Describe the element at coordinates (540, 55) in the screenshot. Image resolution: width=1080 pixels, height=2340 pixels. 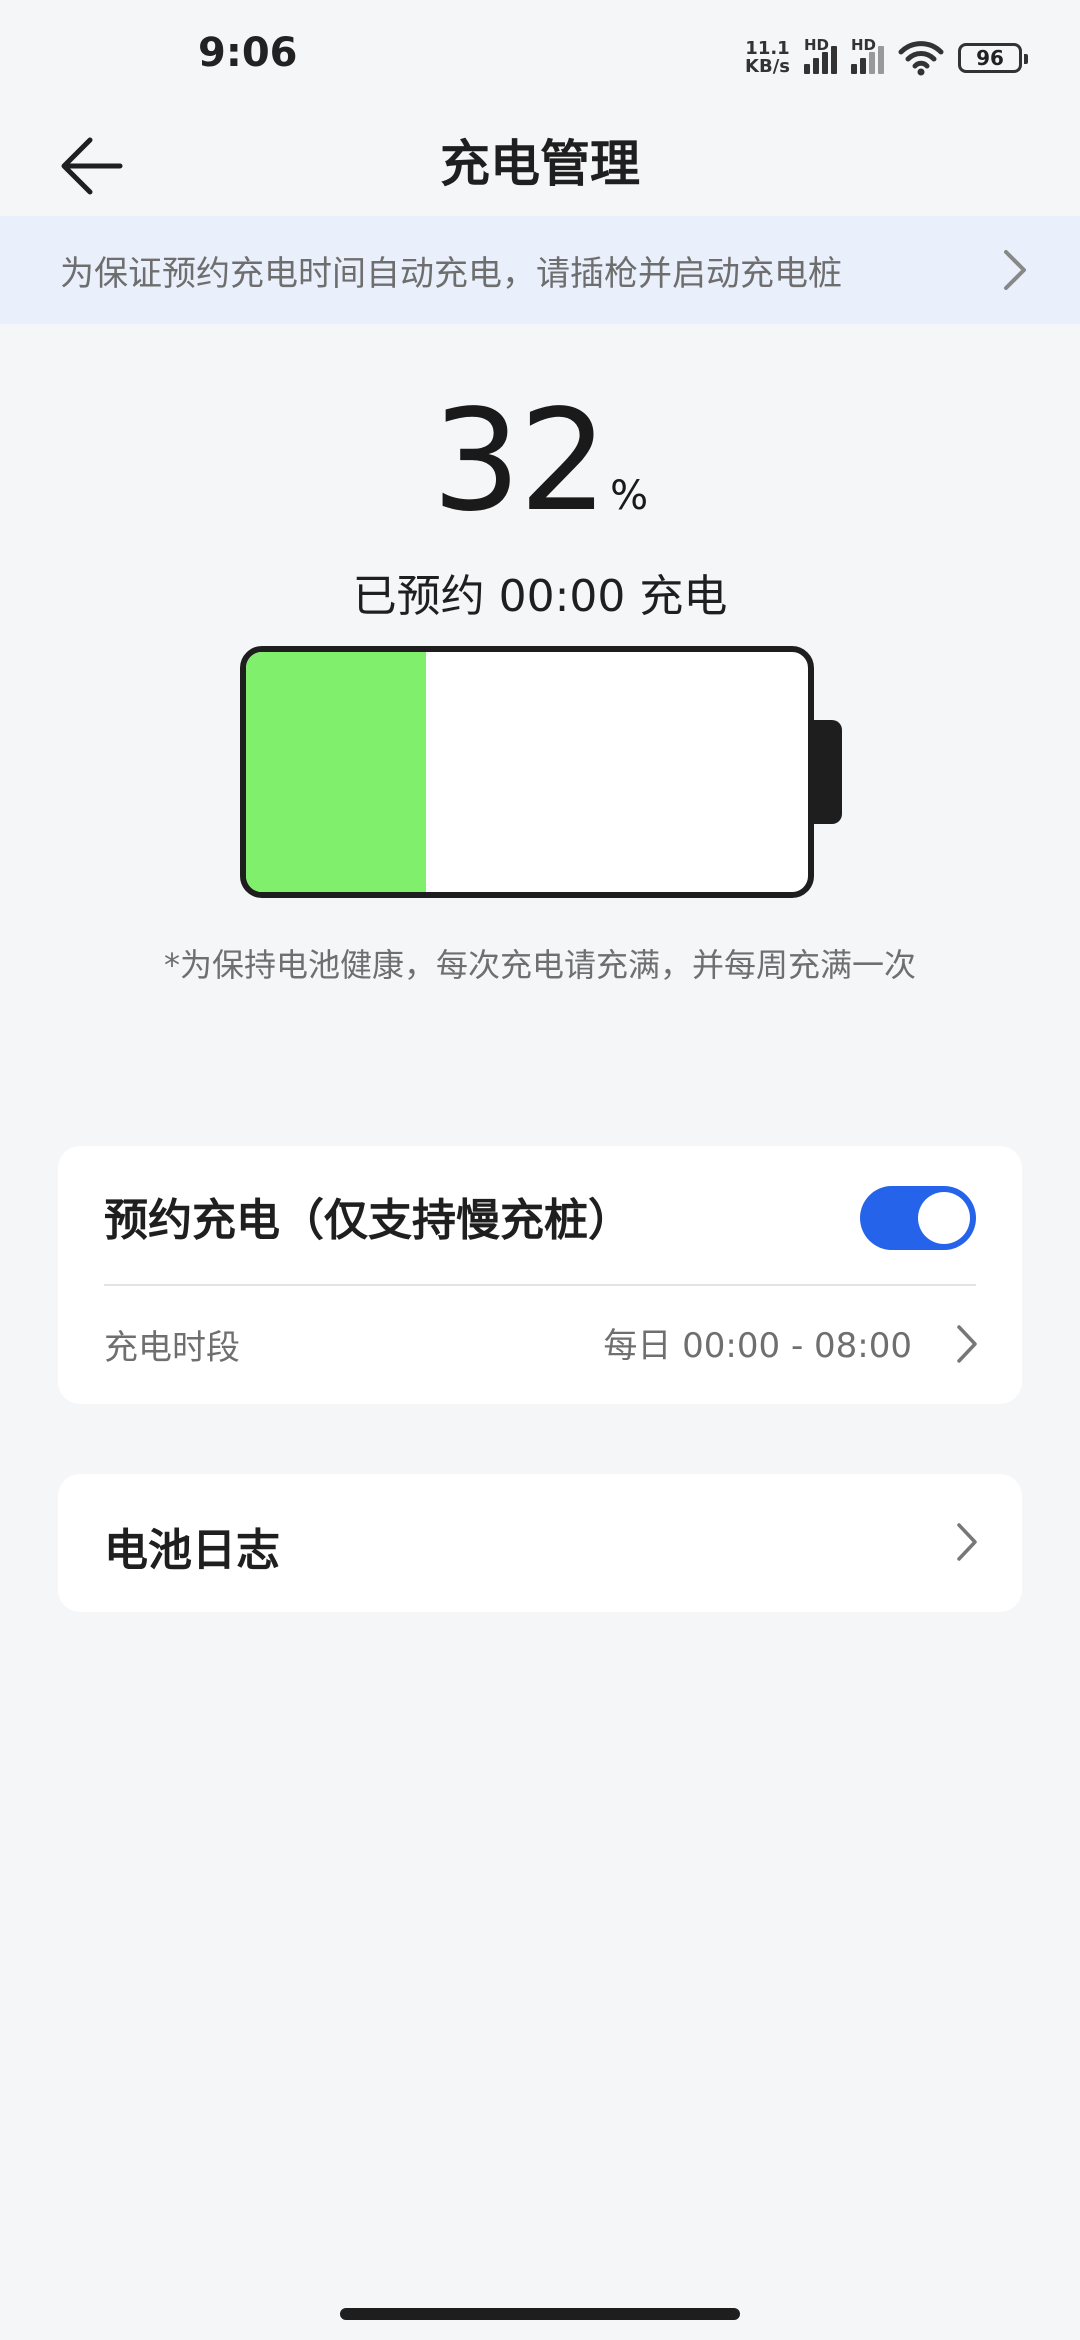
I see `status-bar: 9:06 11.1 KB/s HD HD 96` at that location.